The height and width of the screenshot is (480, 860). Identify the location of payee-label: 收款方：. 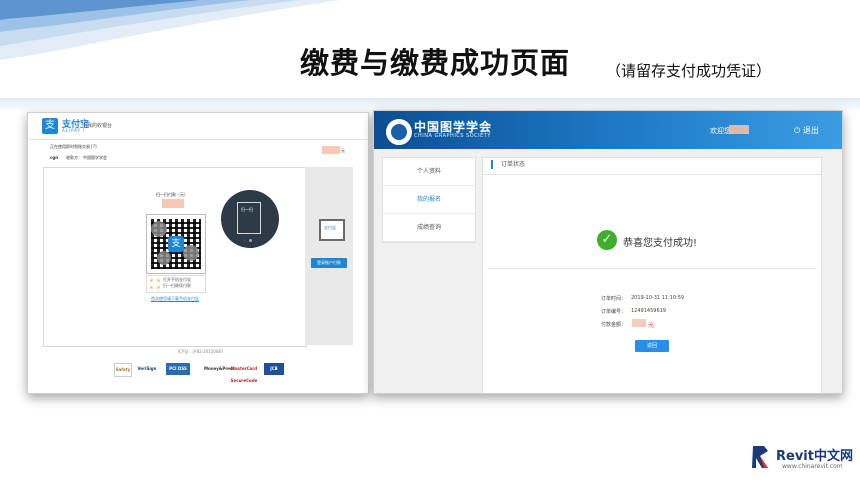
(74, 157).